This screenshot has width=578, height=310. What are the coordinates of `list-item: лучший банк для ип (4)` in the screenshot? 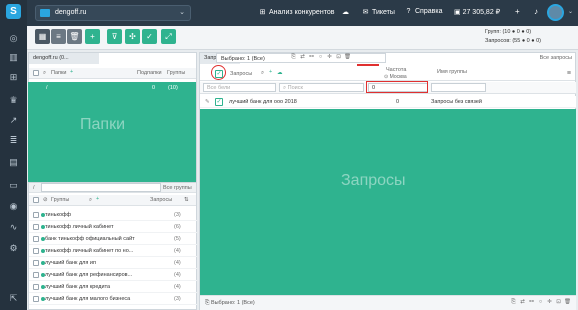 It's located at (113, 263).